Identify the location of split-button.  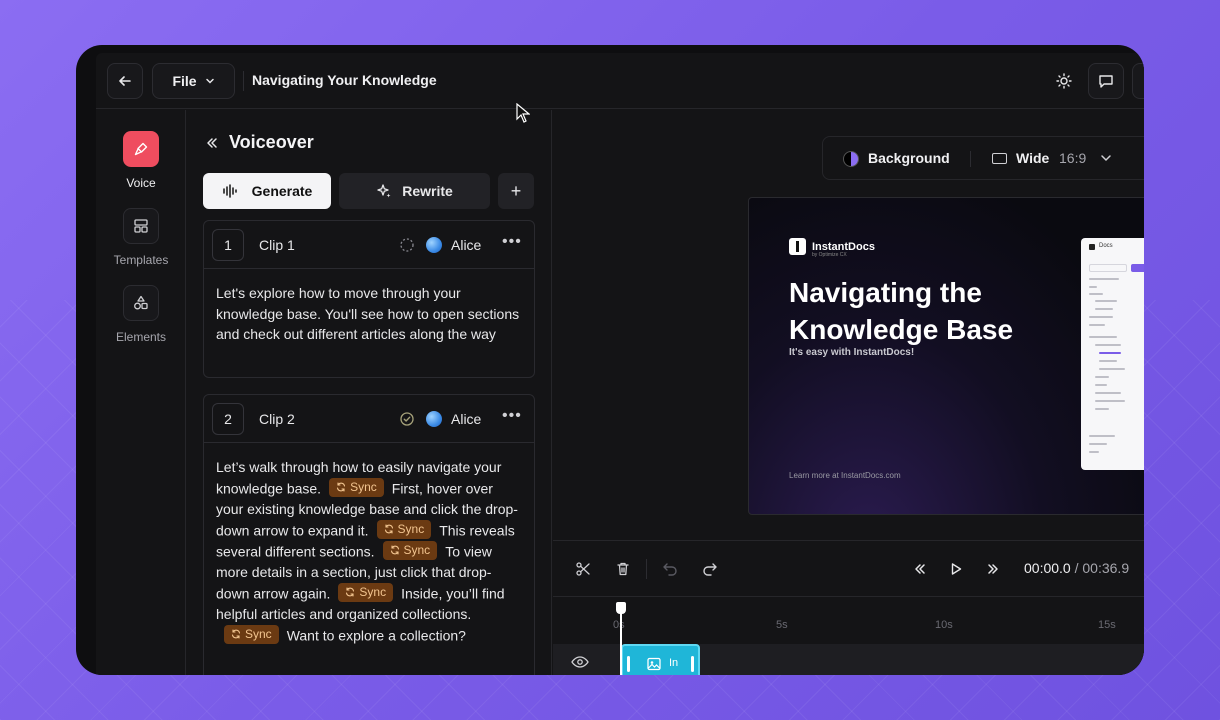
(583, 569).